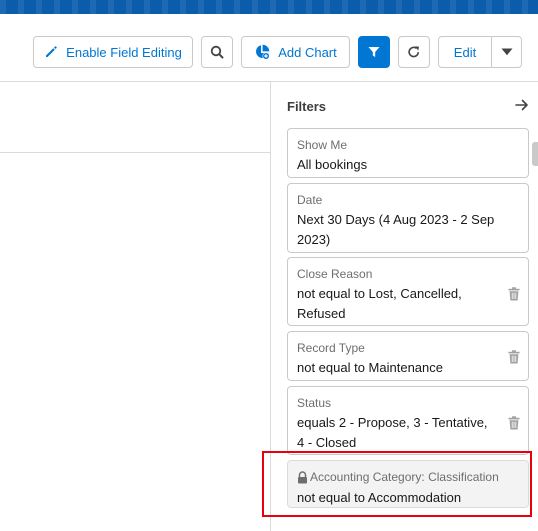 This screenshot has width=538, height=531. I want to click on filter-icon, so click(374, 52).